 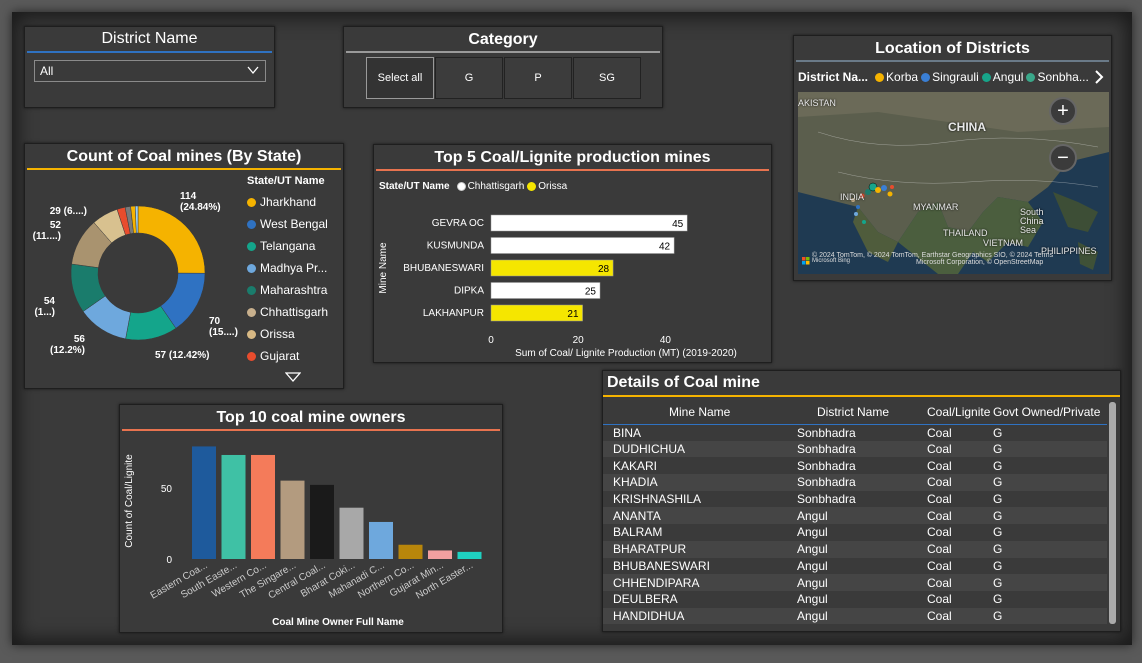 What do you see at coordinates (383, 268) in the screenshot?
I see `top5-yaxis-label: Mine Name` at bounding box center [383, 268].